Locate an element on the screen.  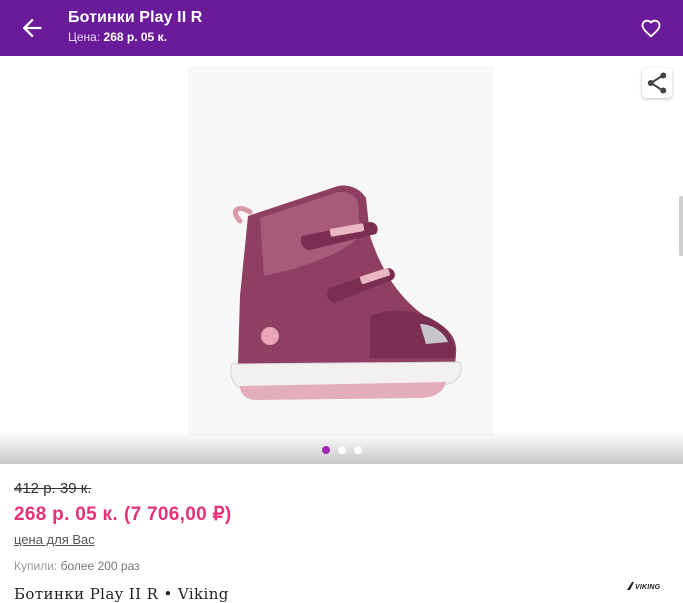
header-title-block: Ботинки Play II R Цена: 268 р. 05 к. is located at coordinates (135, 26).